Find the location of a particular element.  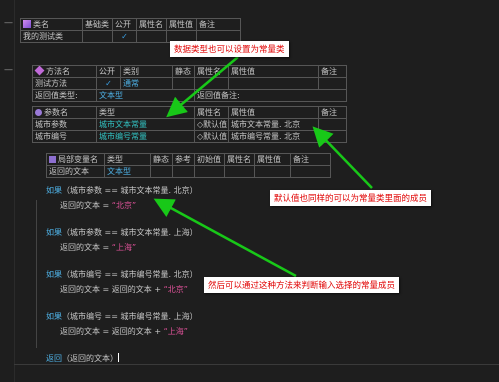

arrow-to-default-value is located at coordinates (342, 157).